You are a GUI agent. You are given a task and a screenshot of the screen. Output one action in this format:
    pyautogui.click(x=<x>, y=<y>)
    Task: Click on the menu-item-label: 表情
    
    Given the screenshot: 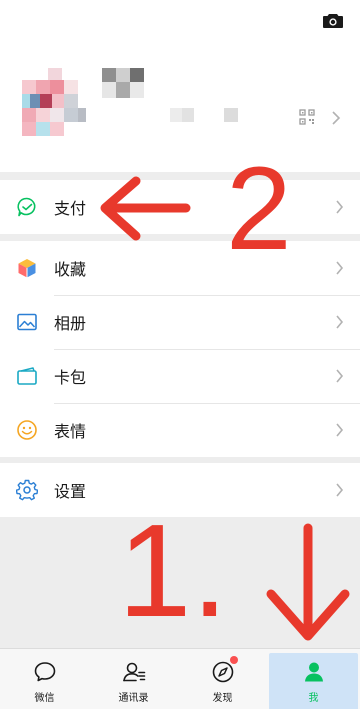 What is the action you would take?
    pyautogui.click(x=70, y=431)
    